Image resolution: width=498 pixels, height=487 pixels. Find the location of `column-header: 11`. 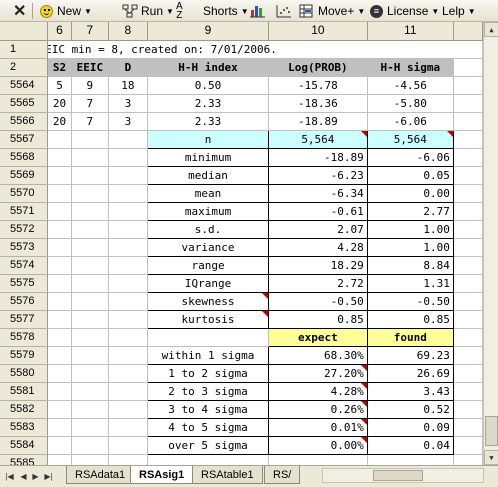

column-header: 11 is located at coordinates (410, 31).